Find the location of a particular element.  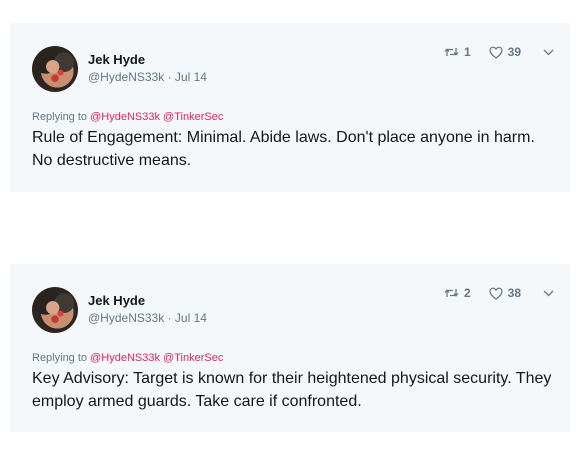

tweet-actions: 2 38 is located at coordinates (499, 293).